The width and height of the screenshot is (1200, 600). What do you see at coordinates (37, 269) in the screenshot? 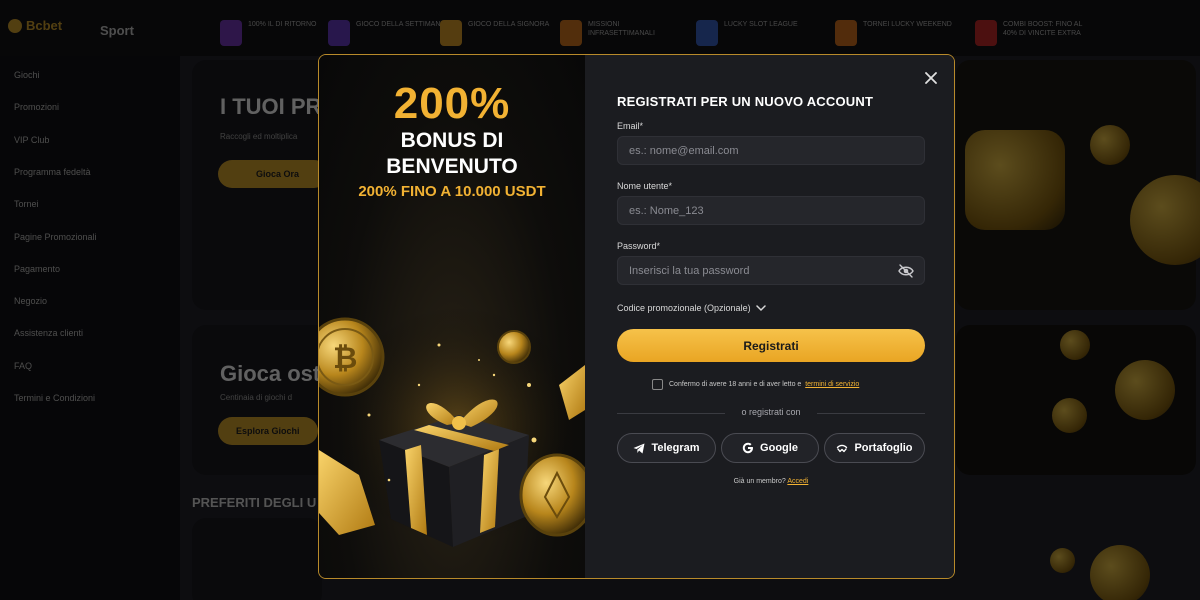
I see `sidebar-item: Pagamento` at bounding box center [37, 269].